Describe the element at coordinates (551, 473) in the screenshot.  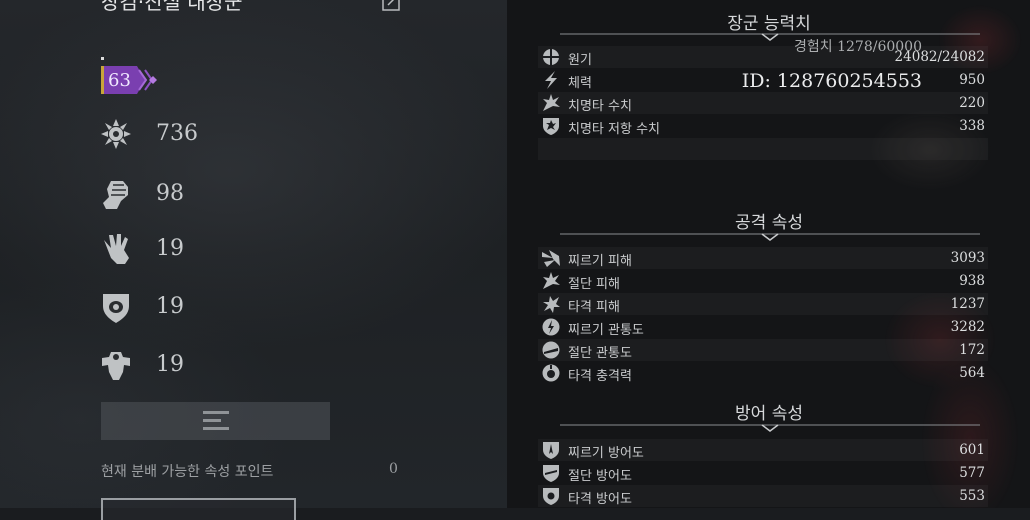
I see `slash-defense-icon` at that location.